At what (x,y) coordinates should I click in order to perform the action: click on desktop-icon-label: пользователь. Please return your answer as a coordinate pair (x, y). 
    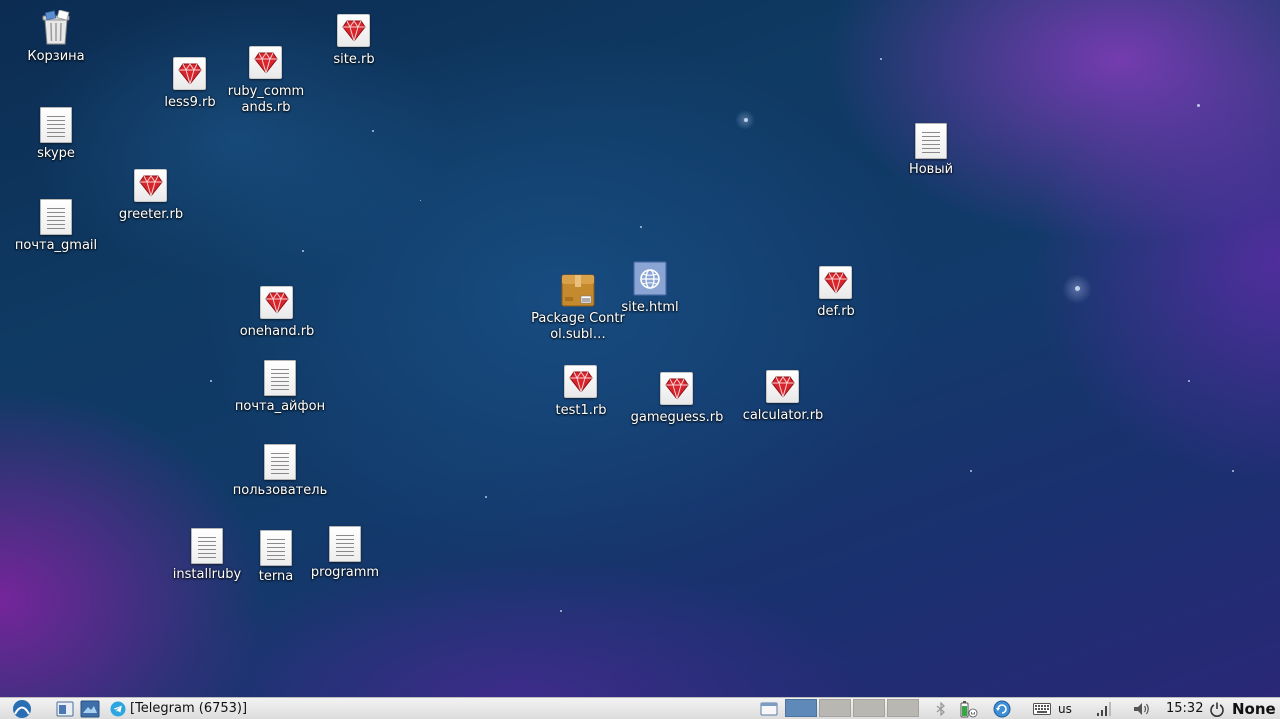
    Looking at the image, I should click on (280, 490).